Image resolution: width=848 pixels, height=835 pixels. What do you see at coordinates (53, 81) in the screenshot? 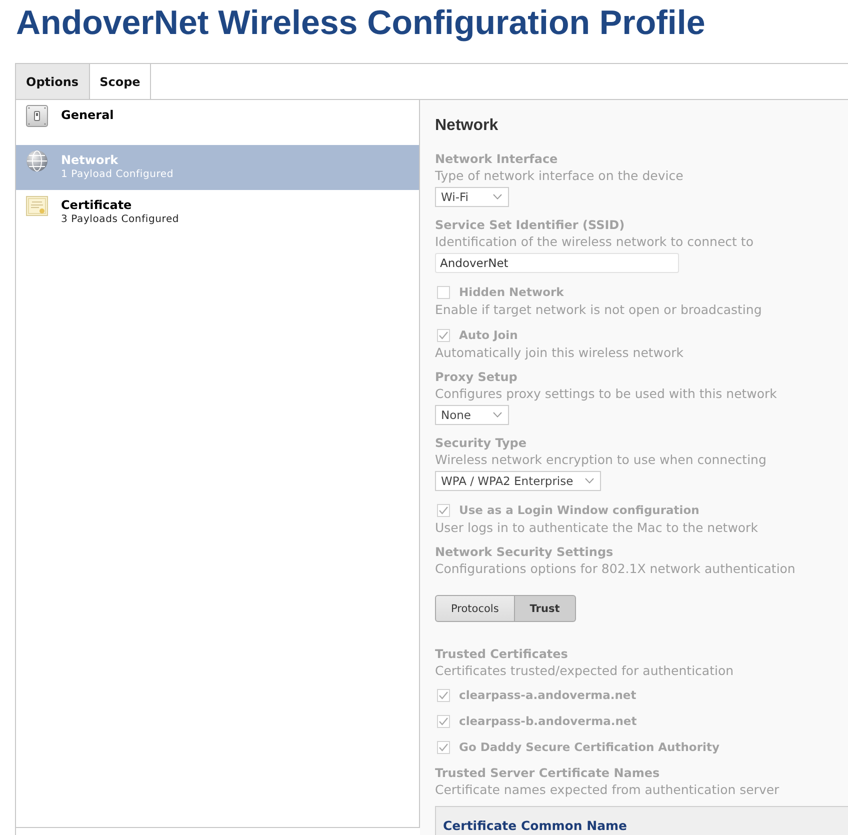
I see `tab: Options` at bounding box center [53, 81].